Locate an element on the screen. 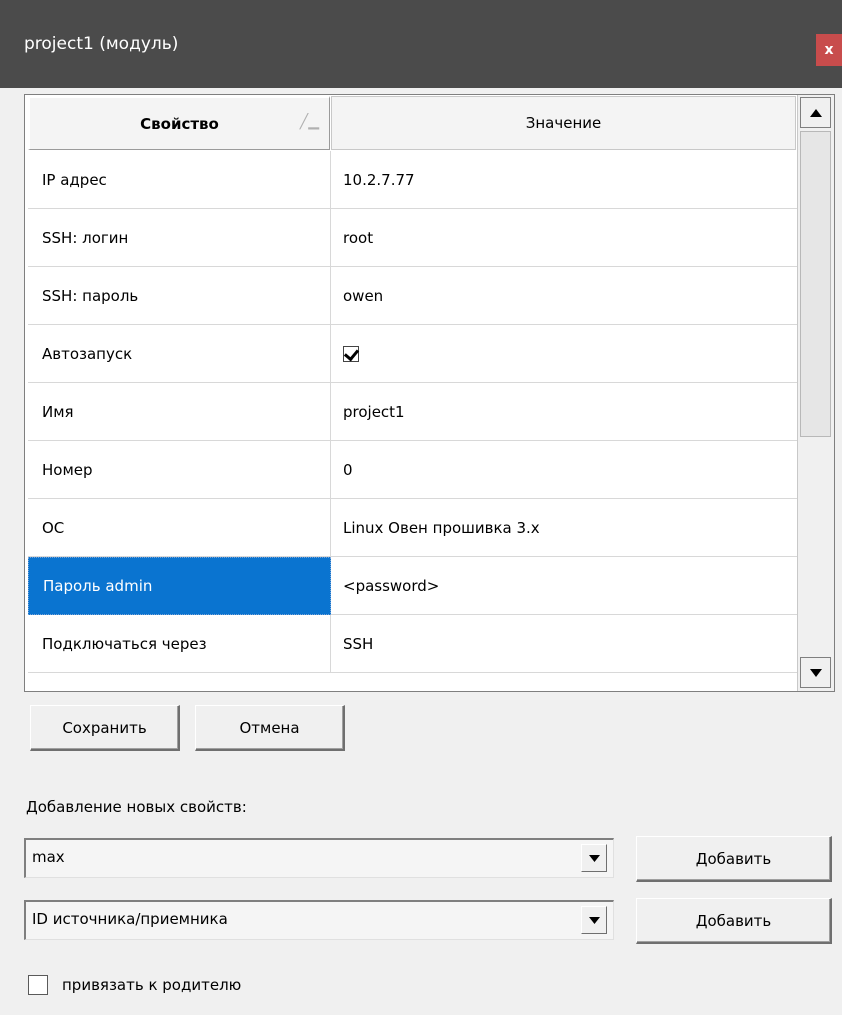 The height and width of the screenshot is (1015, 842). value-cell: owen is located at coordinates (564, 296).